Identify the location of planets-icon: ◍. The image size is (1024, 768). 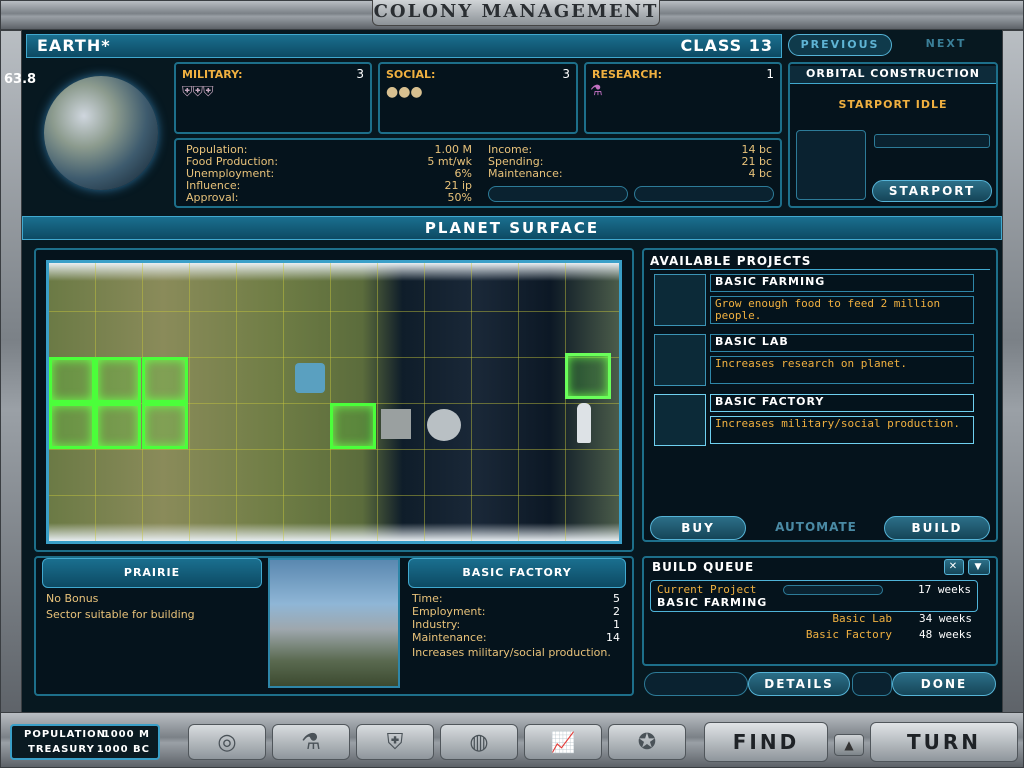
(479, 742).